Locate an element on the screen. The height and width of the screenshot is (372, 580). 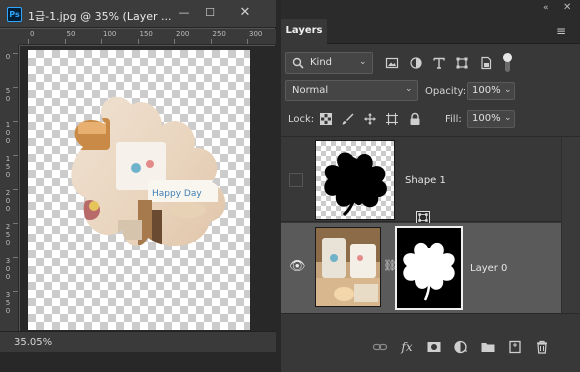
ruler-origin is located at coordinates (9, 37).